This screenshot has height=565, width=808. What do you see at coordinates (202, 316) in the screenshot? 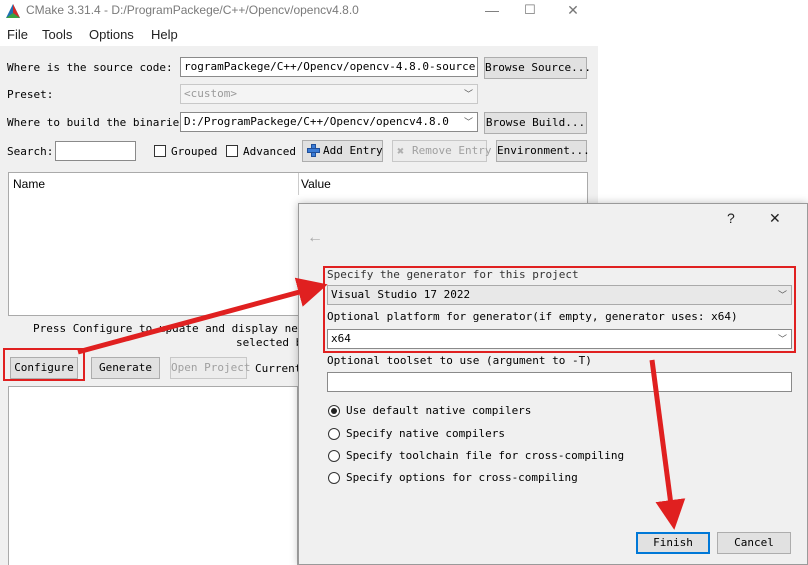
I see `arrow-configure-to-generator` at bounding box center [202, 316].